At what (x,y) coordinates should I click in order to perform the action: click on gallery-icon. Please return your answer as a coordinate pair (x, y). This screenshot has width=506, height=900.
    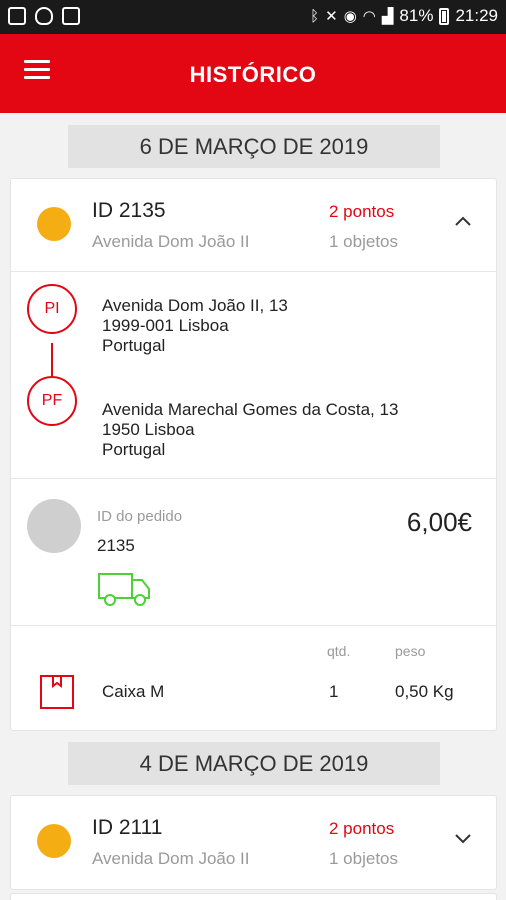
    Looking at the image, I should click on (71, 16).